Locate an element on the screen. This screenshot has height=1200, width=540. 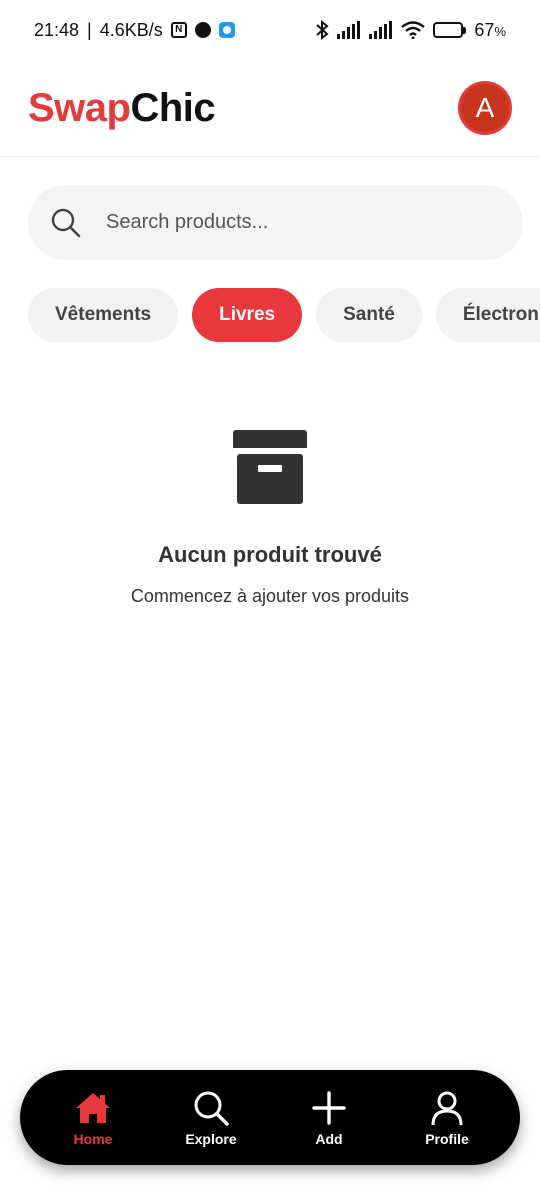
status-right: 67% is located at coordinates (410, 30).